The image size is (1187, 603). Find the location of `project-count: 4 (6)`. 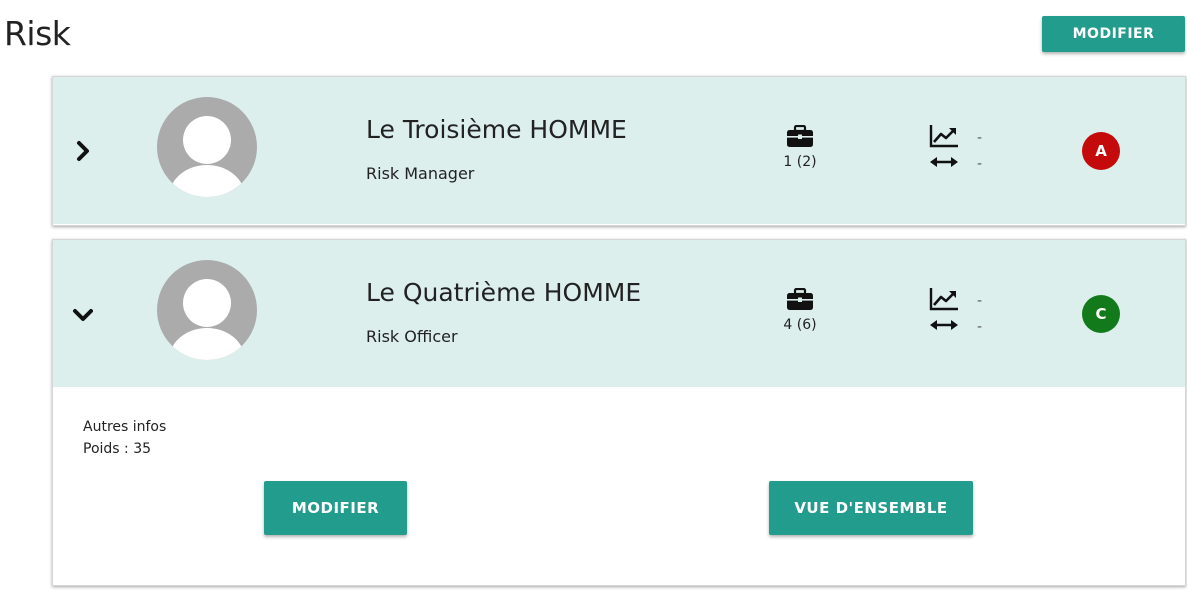

project-count: 4 (6) is located at coordinates (800, 325).